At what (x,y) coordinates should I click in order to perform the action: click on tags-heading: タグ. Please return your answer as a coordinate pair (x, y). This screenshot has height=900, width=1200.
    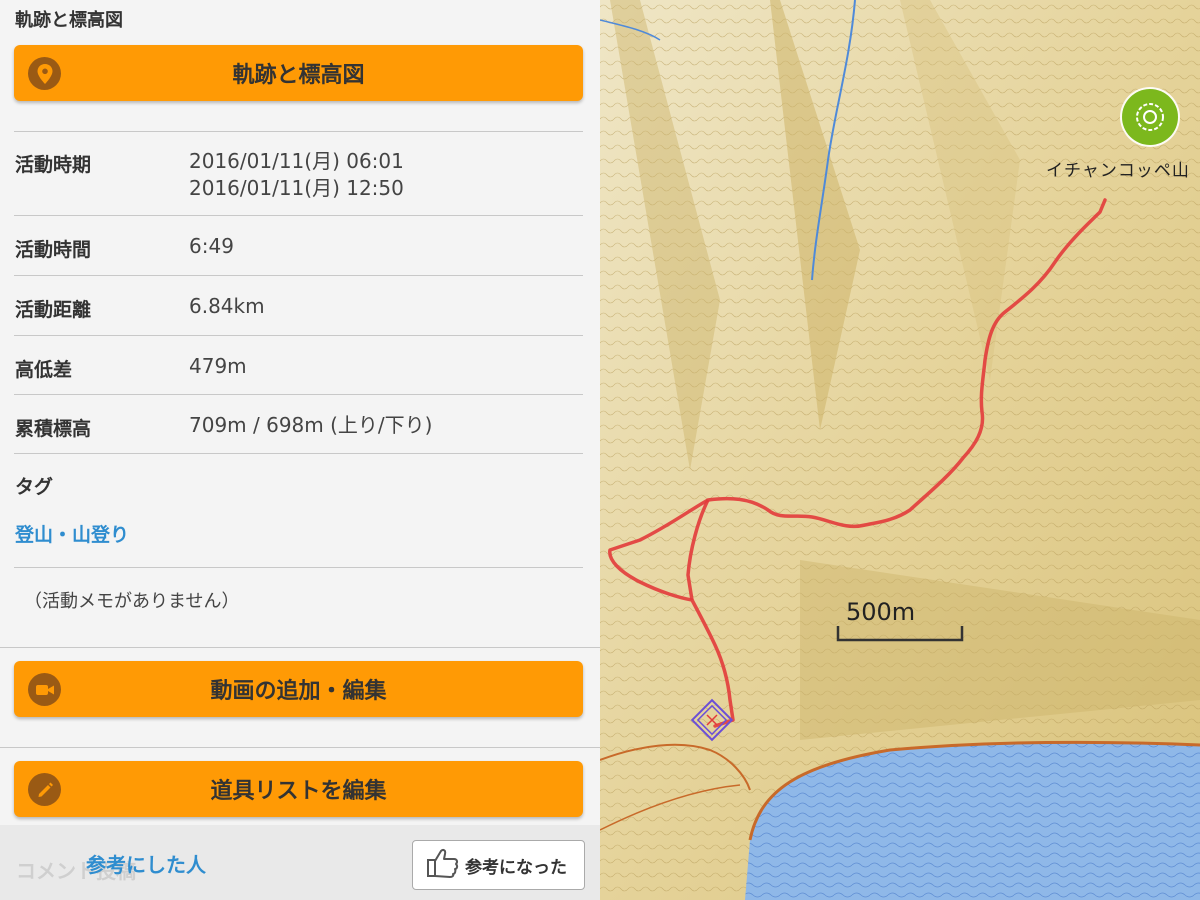
    Looking at the image, I should click on (34, 487).